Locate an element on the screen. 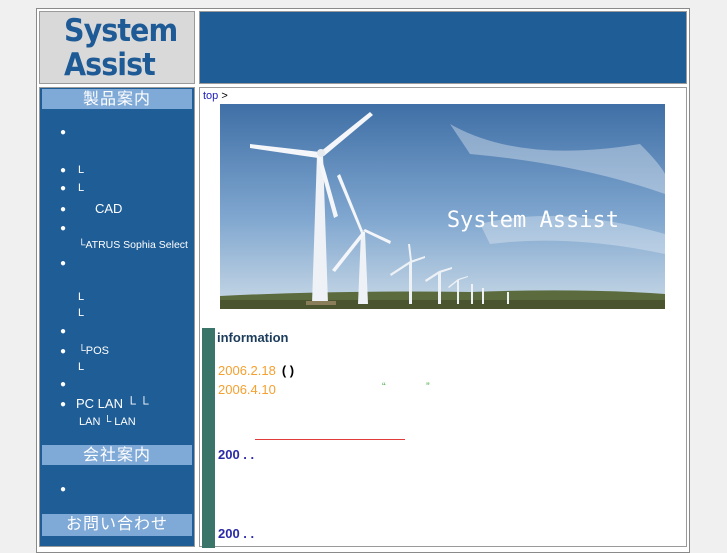  news-text: ( ) is located at coordinates (288, 370).